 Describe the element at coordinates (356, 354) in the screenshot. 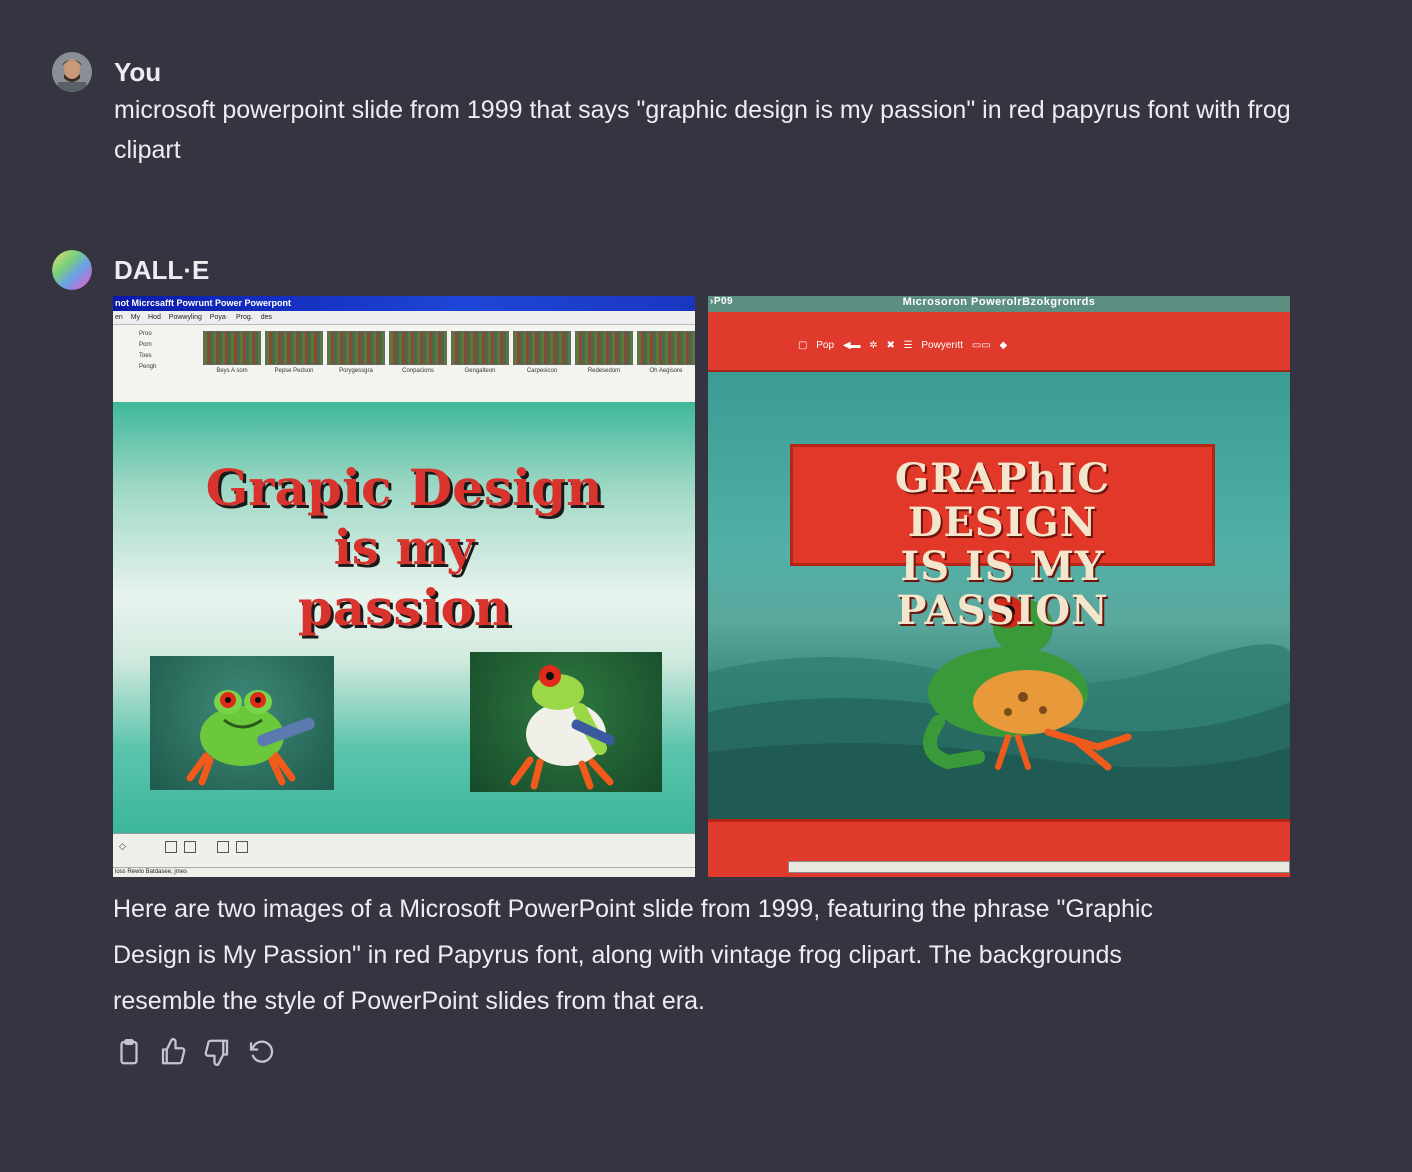

I see `slide-thumbnail: Porygessgra` at that location.